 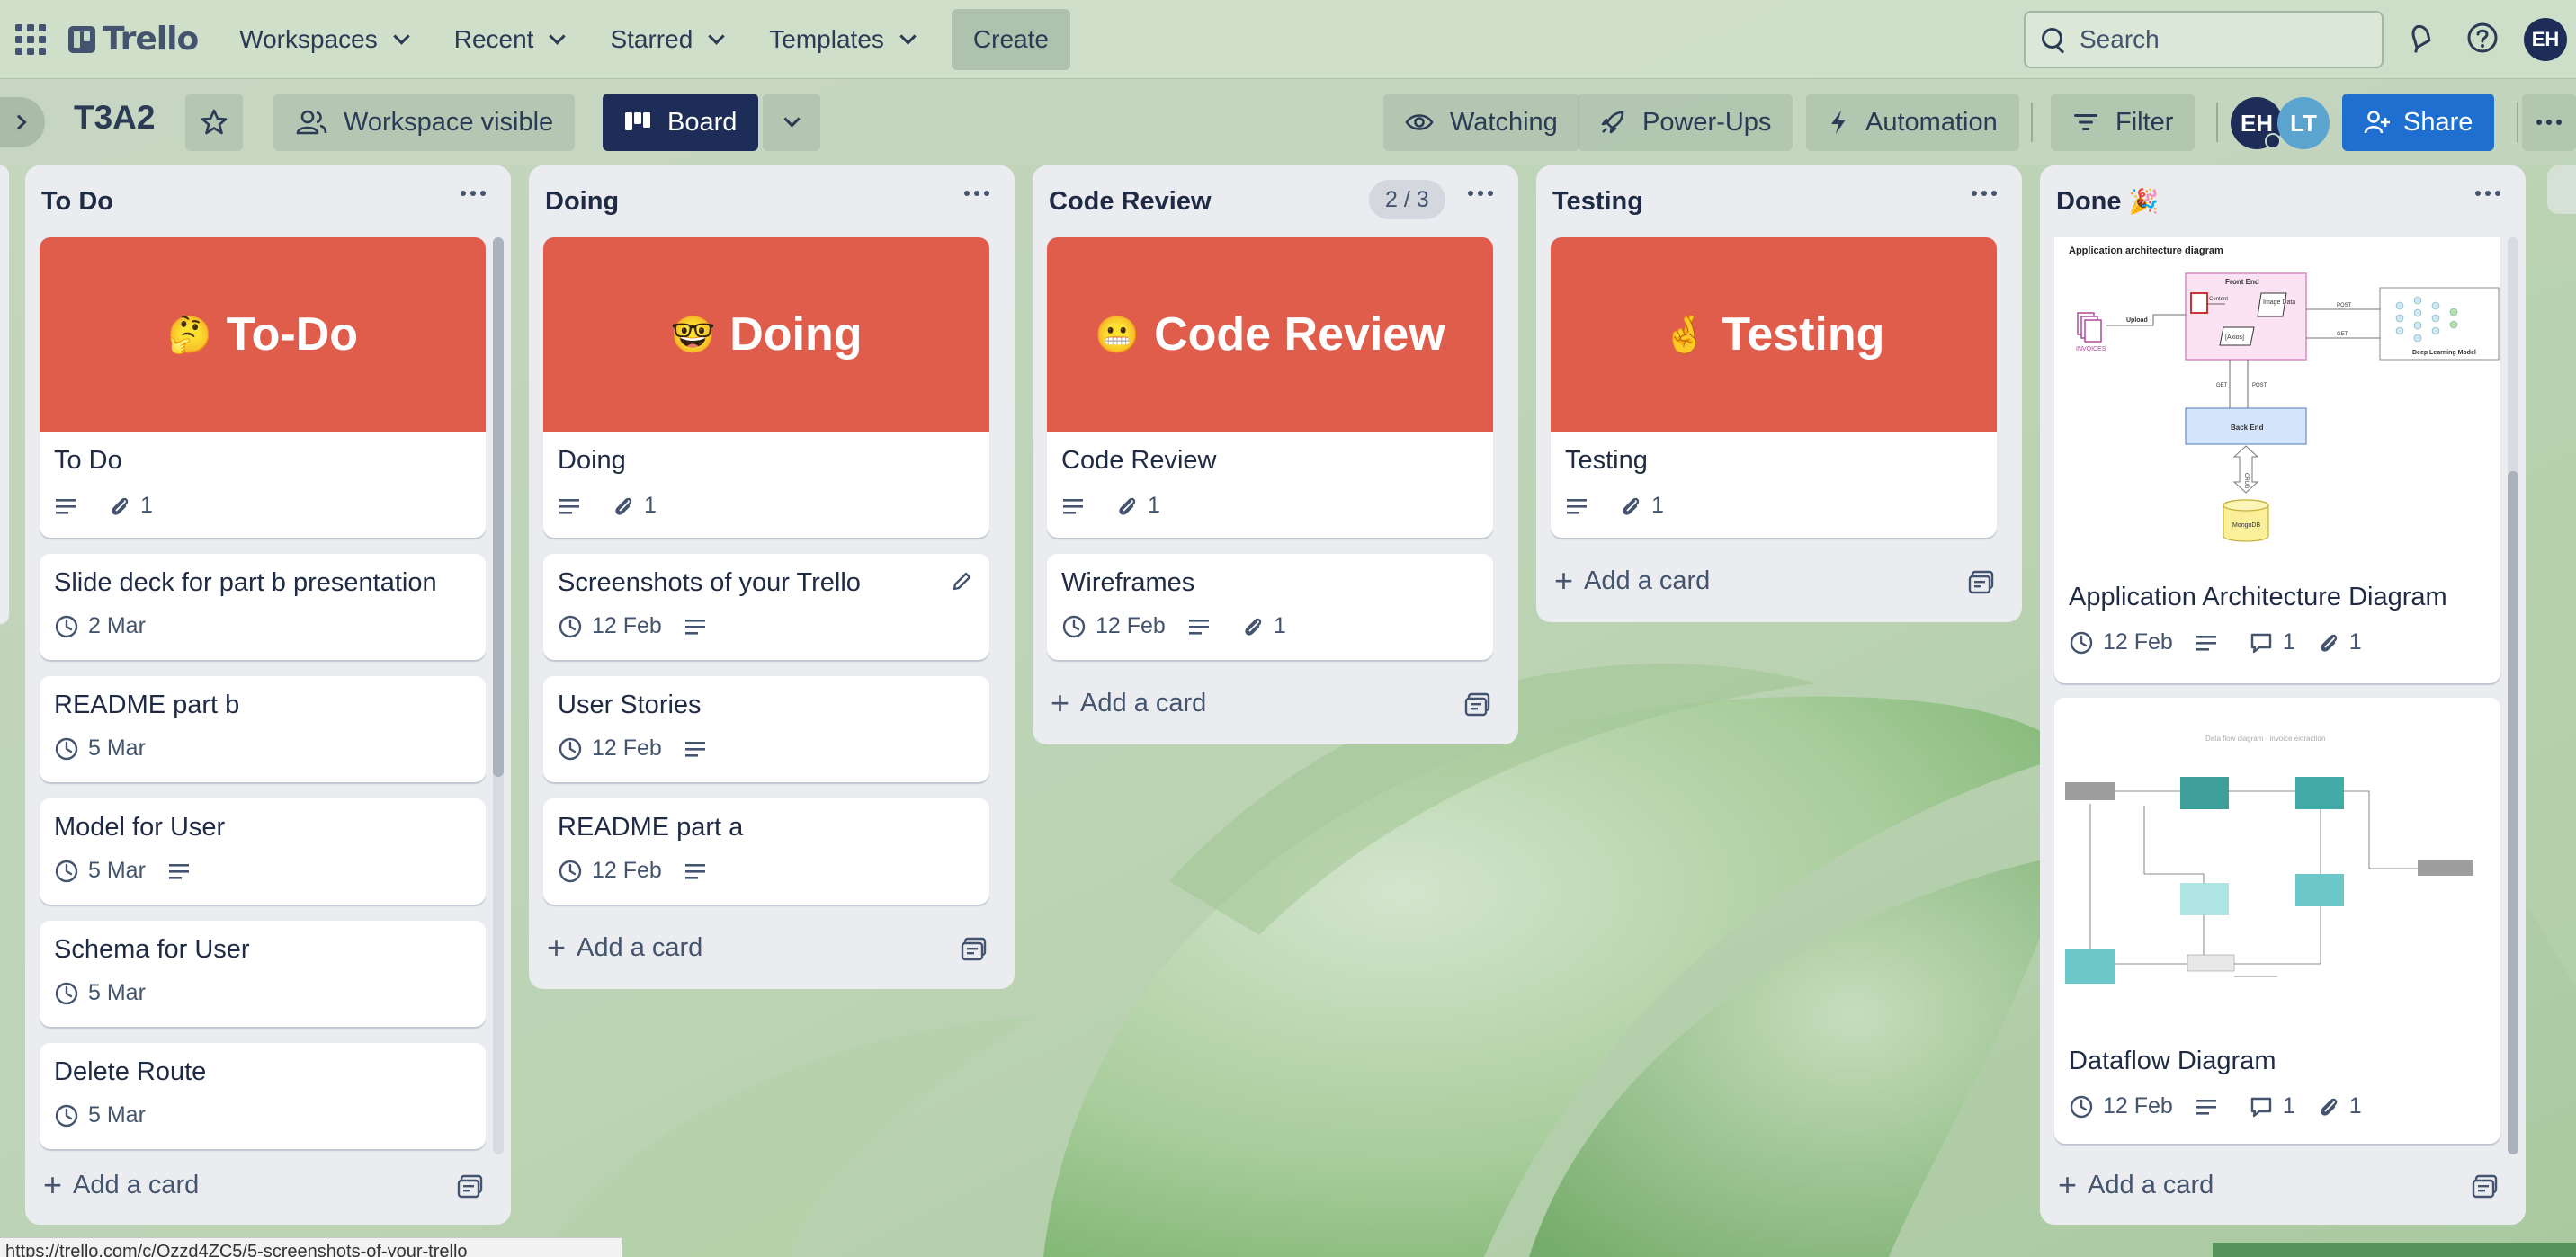 I want to click on starred-menu: Starred, so click(x=666, y=39).